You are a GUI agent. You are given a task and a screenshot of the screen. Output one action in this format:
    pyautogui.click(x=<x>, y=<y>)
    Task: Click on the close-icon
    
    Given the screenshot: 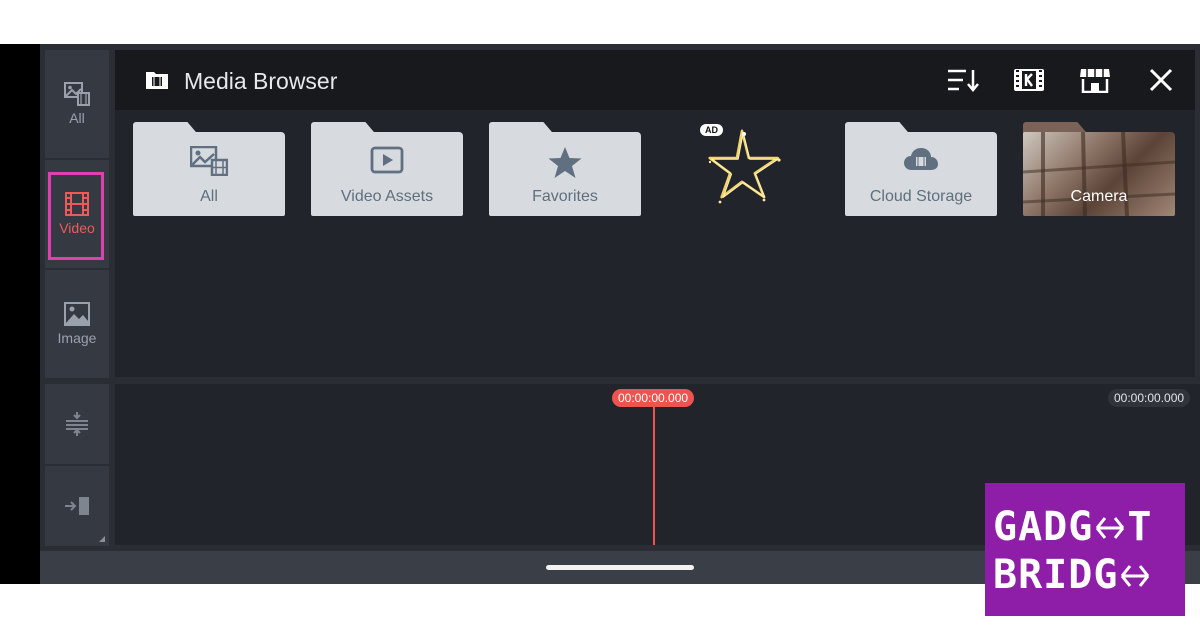 What is the action you would take?
    pyautogui.click(x=1161, y=80)
    